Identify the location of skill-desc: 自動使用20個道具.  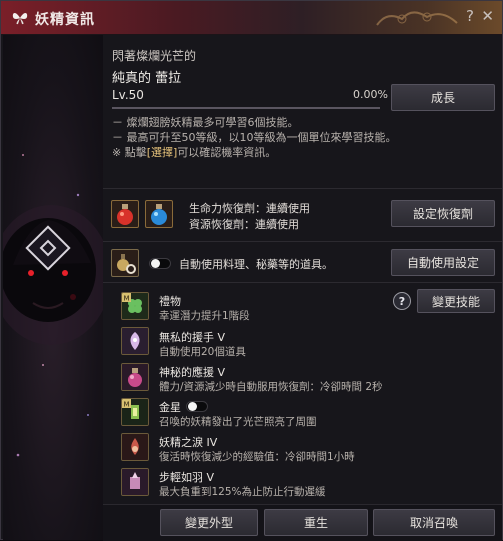
(202, 352).